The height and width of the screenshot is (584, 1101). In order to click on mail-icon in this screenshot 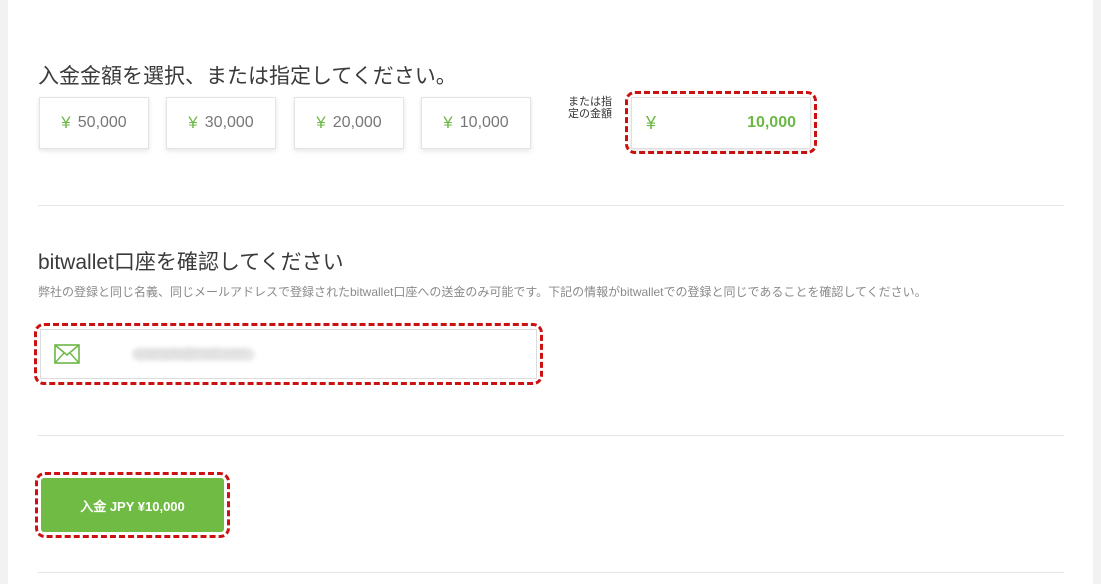, I will do `click(67, 354)`.